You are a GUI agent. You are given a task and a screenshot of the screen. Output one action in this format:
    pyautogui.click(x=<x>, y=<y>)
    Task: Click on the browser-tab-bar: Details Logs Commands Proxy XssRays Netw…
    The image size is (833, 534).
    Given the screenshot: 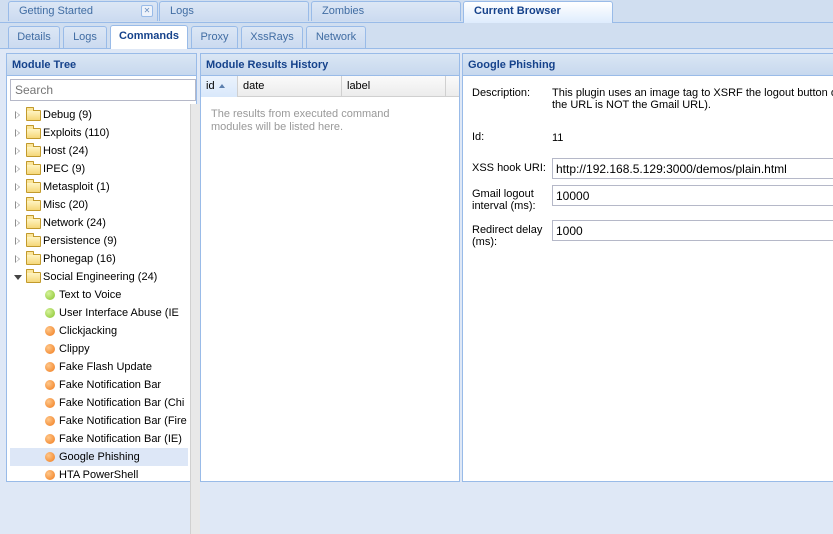 What is the action you would take?
    pyautogui.click(x=416, y=36)
    